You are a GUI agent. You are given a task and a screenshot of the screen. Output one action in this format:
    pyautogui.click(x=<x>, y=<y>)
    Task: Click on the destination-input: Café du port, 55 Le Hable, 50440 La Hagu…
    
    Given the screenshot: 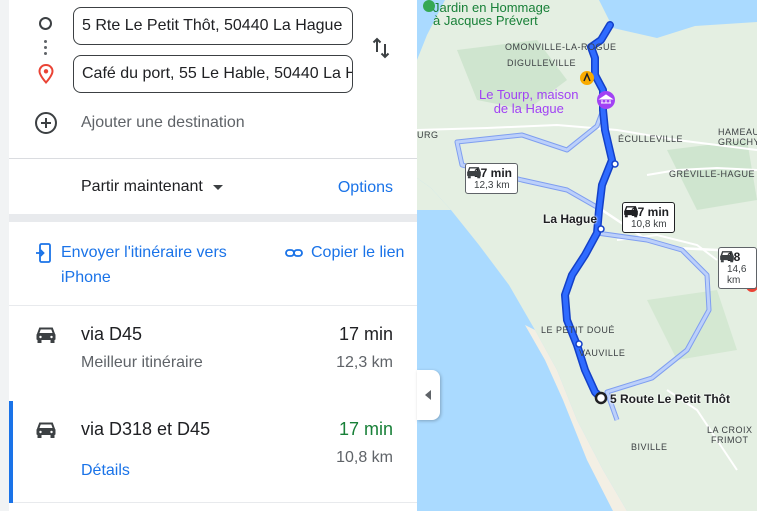 What is the action you would take?
    pyautogui.click(x=213, y=74)
    